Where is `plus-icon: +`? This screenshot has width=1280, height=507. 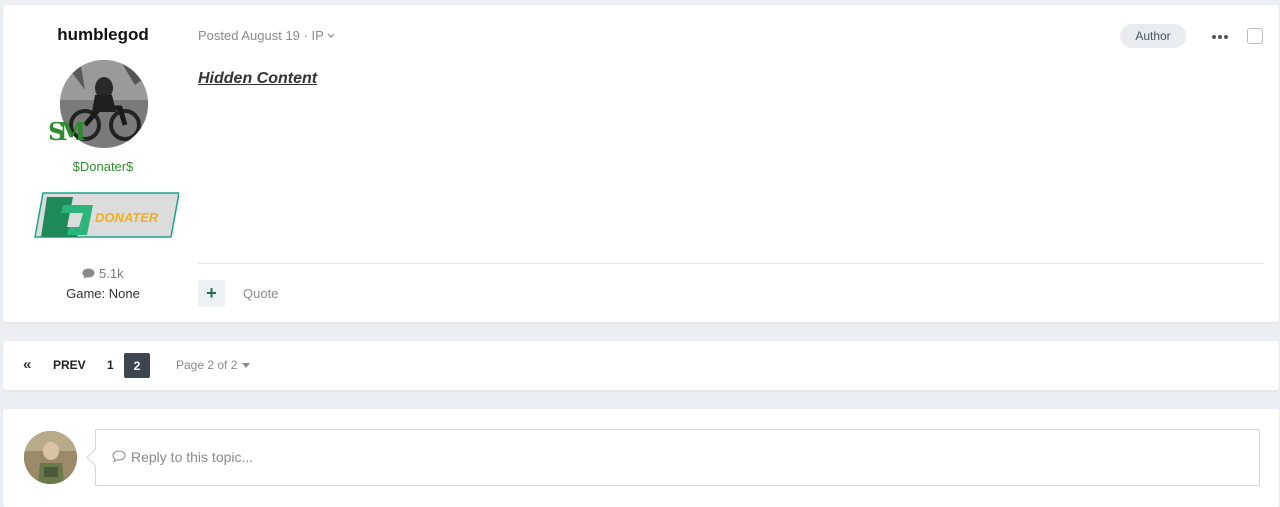
plus-icon: + is located at coordinates (211, 293).